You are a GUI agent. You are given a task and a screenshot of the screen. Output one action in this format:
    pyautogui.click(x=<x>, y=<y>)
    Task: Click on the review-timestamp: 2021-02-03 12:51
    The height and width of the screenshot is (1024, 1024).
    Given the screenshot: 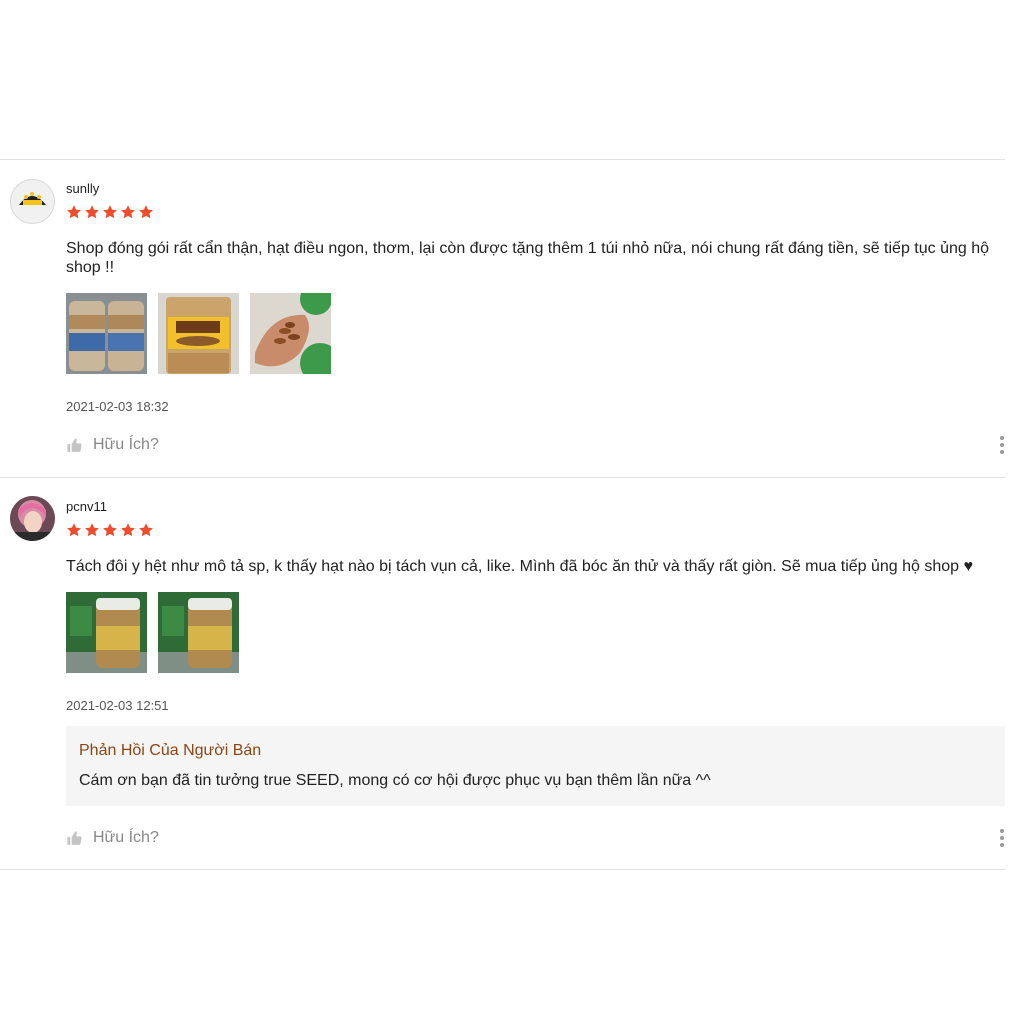 What is the action you would take?
    pyautogui.click(x=117, y=705)
    